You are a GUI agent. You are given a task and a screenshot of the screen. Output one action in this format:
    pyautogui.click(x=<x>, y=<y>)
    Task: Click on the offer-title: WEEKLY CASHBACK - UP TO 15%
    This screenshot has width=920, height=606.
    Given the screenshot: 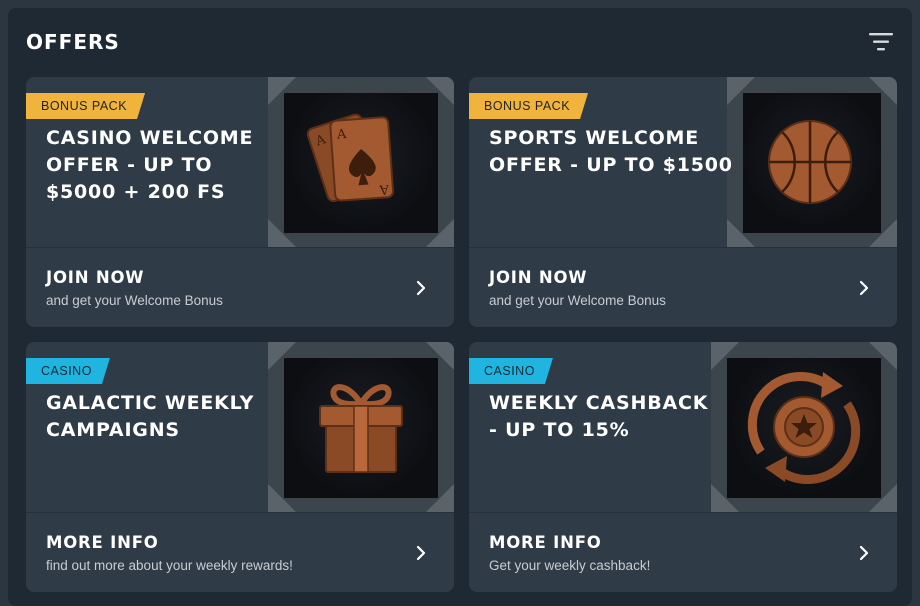 What is the action you would take?
    pyautogui.click(x=599, y=416)
    